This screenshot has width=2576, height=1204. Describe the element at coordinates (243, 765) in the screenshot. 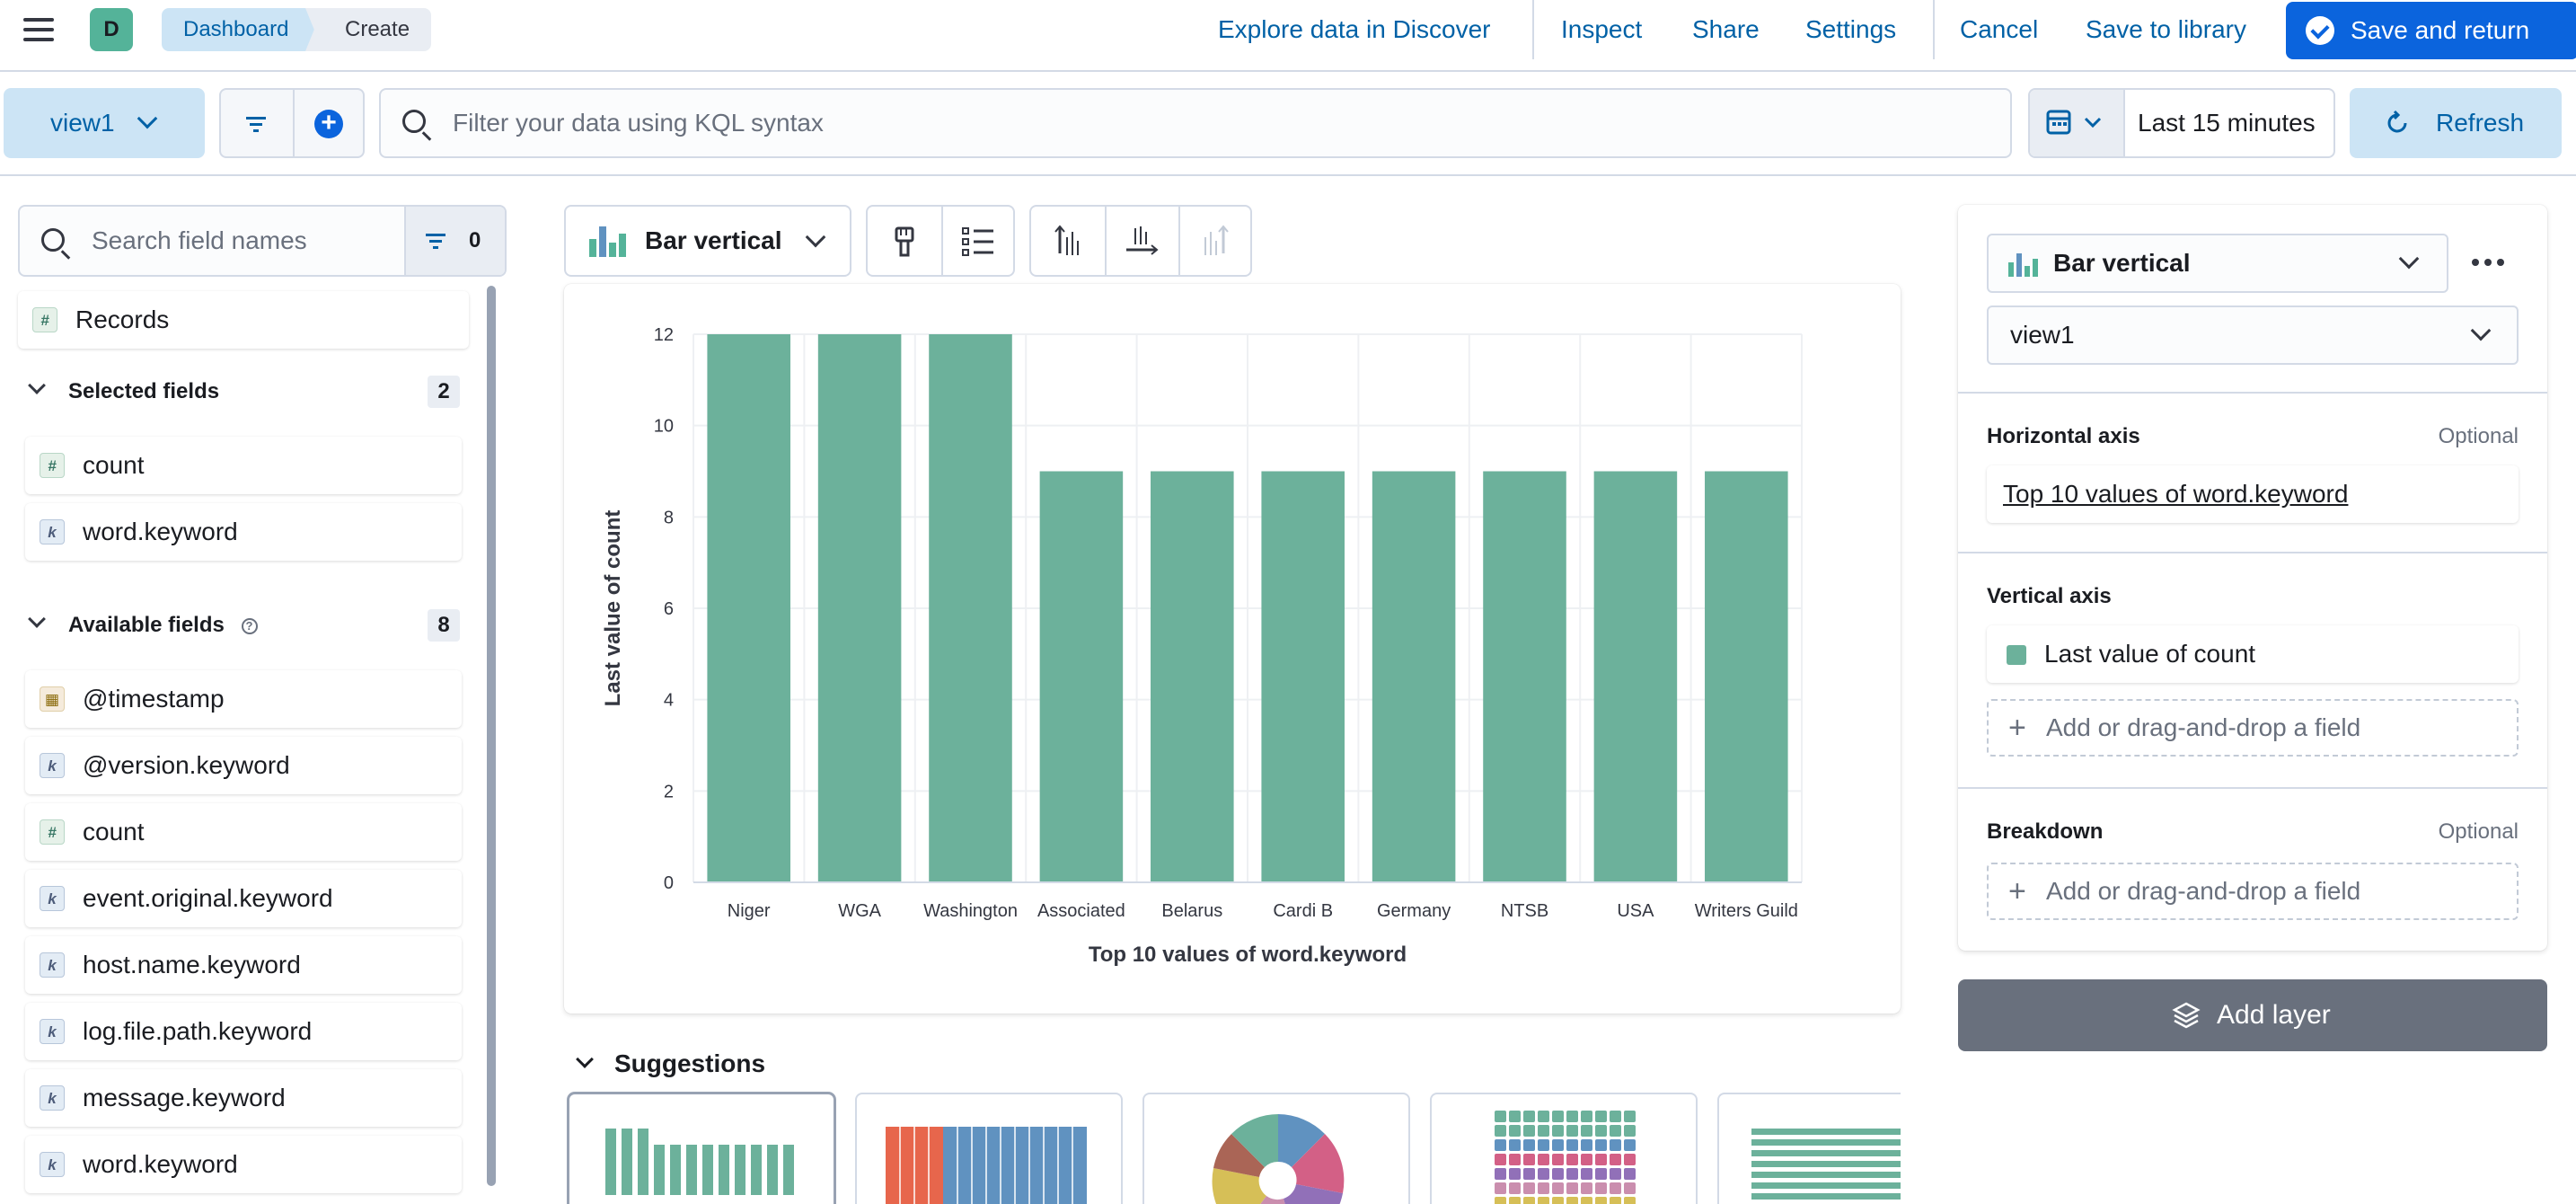

I see `field-item: k @version.keyword` at that location.